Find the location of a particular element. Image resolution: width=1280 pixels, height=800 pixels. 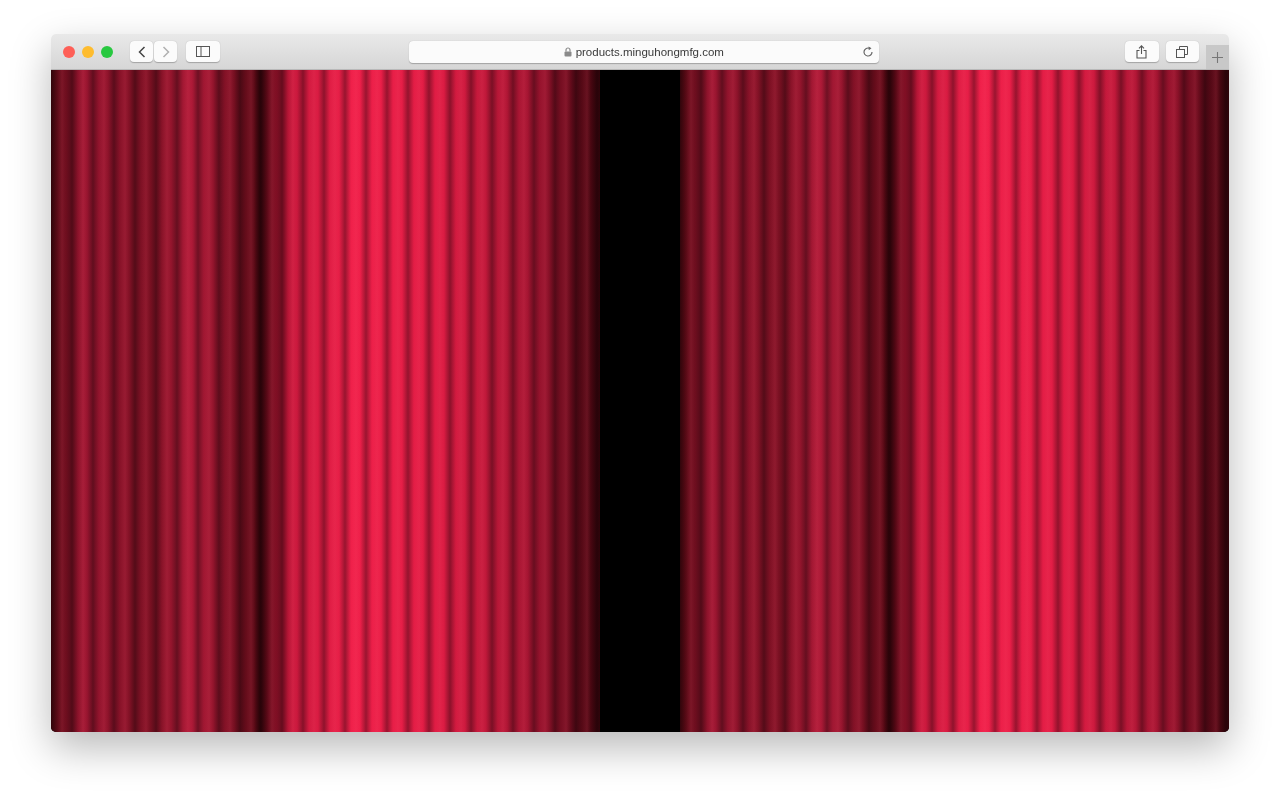

plus-icon is located at coordinates (1218, 57).